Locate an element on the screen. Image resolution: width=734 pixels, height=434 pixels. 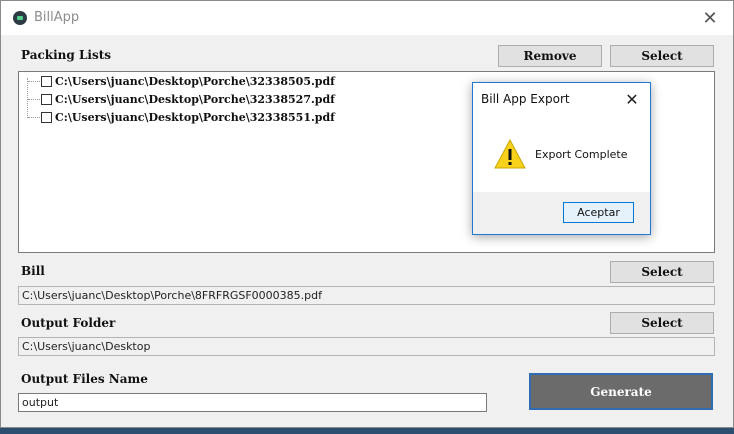
packing-lists-label: Packing Lists is located at coordinates (66, 55).